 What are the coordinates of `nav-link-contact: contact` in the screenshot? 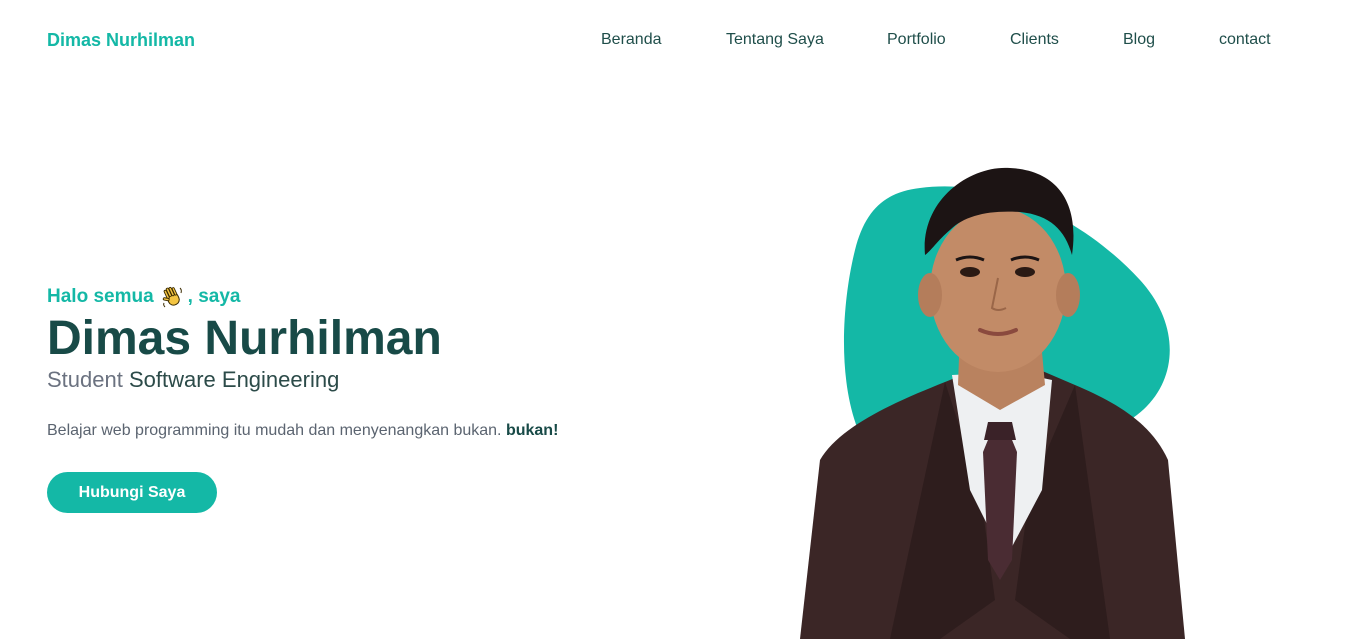 It's located at (1245, 40).